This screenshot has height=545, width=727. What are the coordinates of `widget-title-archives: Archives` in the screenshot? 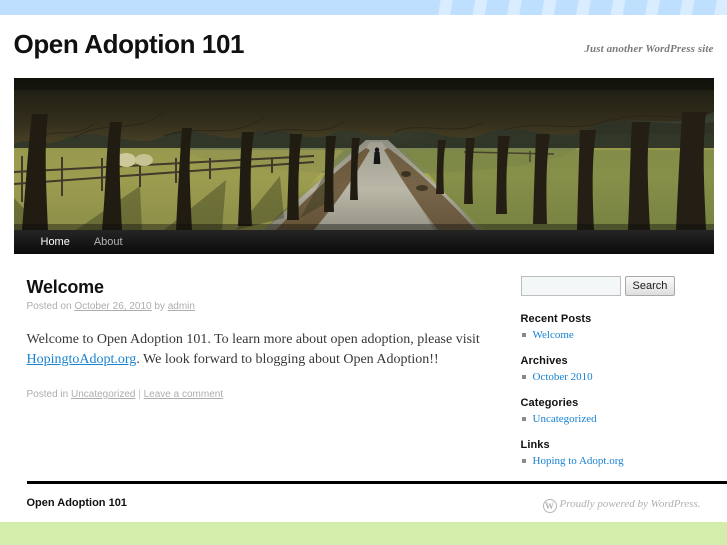 It's located at (544, 361).